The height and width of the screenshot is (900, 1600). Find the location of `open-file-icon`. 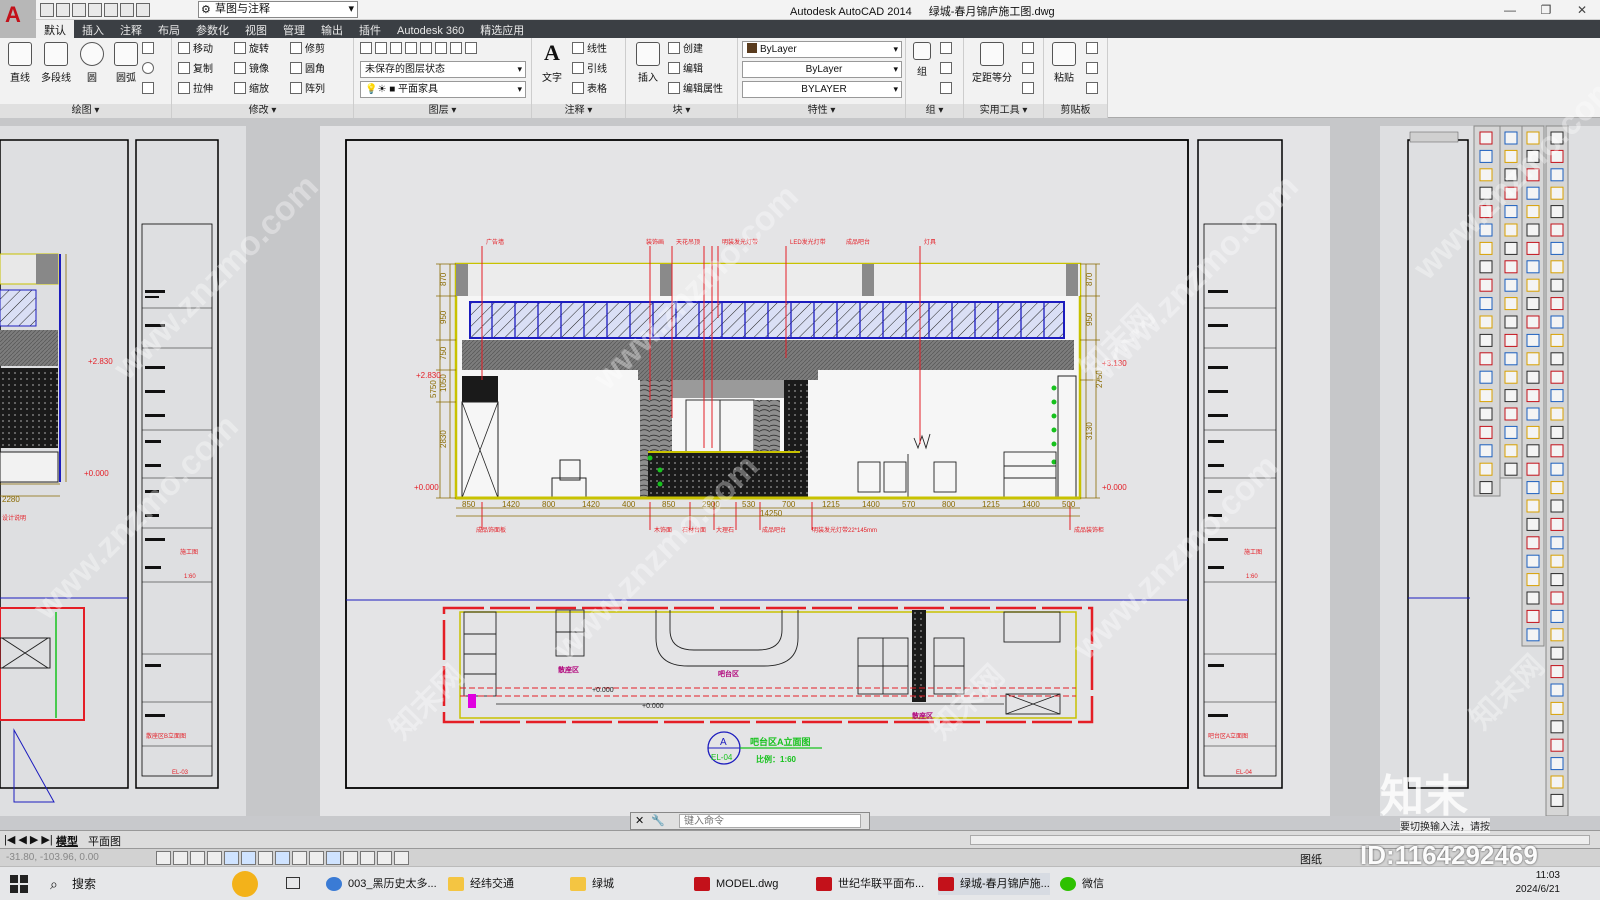

open-file-icon is located at coordinates (63, 10).